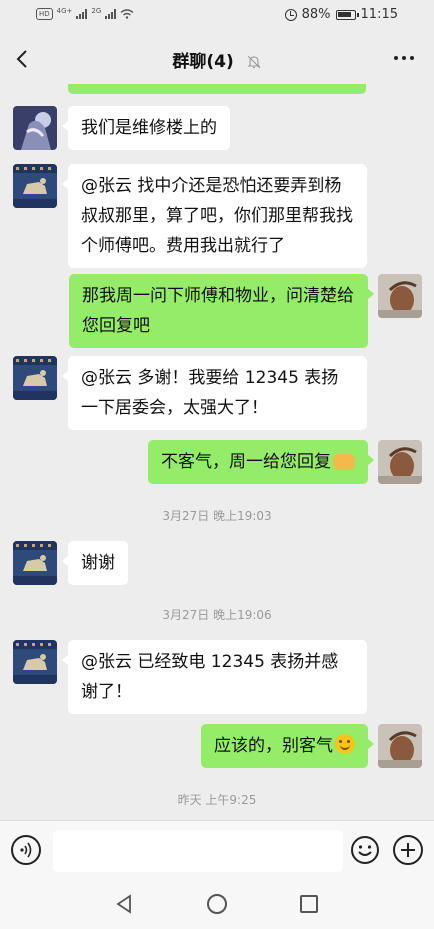  What do you see at coordinates (217, 615) in the screenshot?
I see `timestamp: 3月27日 晚上19:06` at bounding box center [217, 615].